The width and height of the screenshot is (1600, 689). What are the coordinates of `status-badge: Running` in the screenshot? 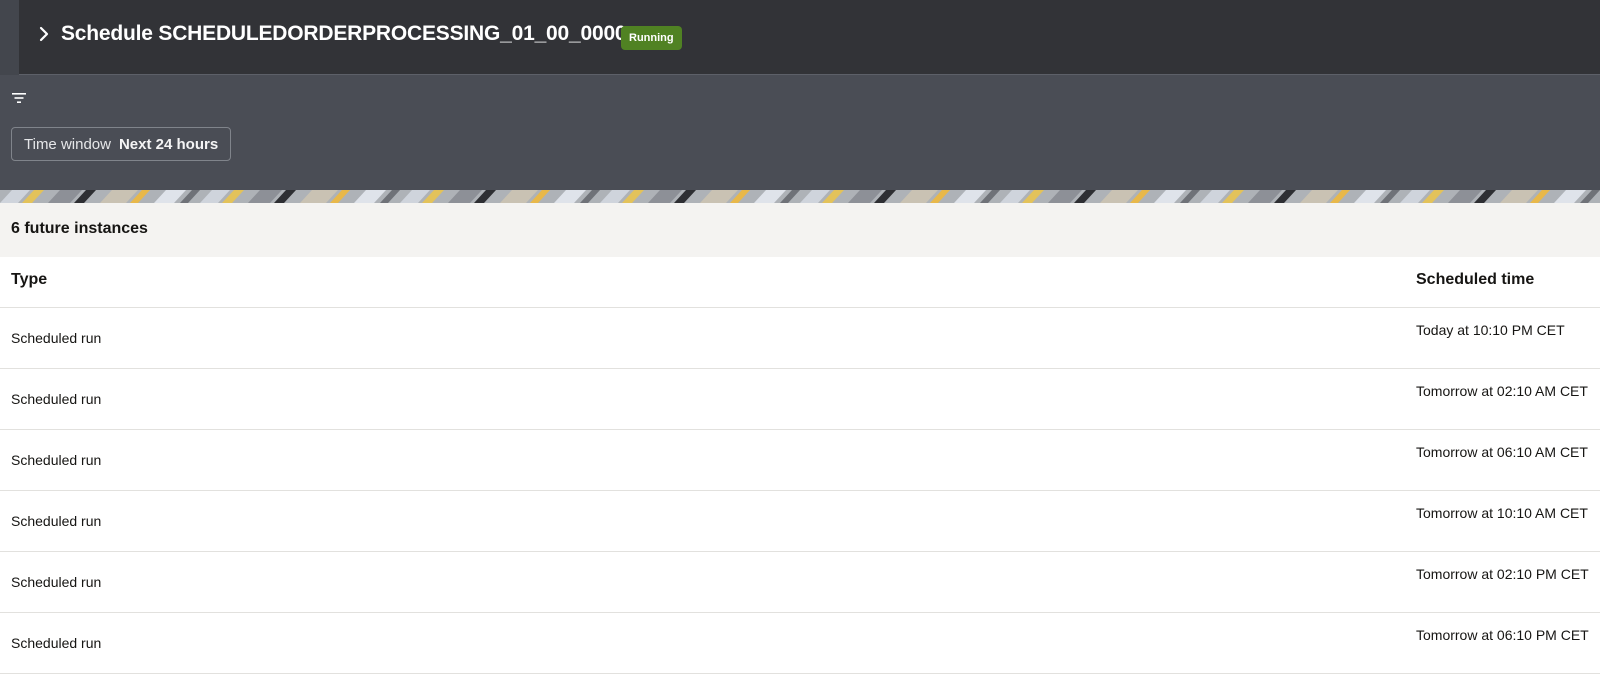 It's located at (651, 38).